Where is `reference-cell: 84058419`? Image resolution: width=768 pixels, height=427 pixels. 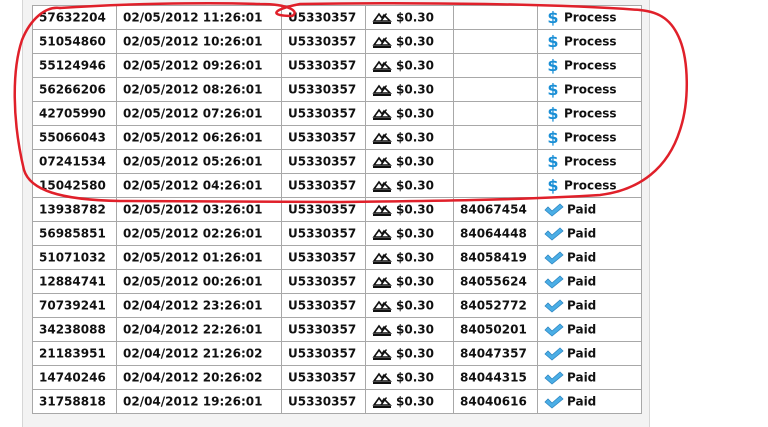
reference-cell: 84058419 is located at coordinates (495, 257).